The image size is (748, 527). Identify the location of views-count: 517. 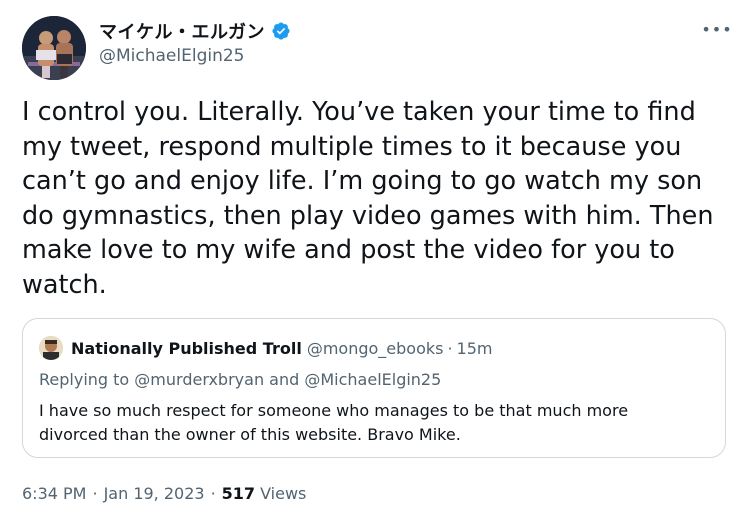
(238, 493).